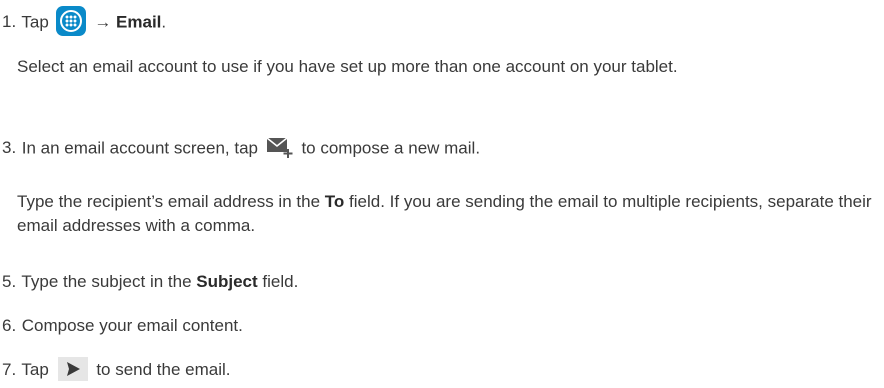  I want to click on compose-mail-icon, so click(280, 147).